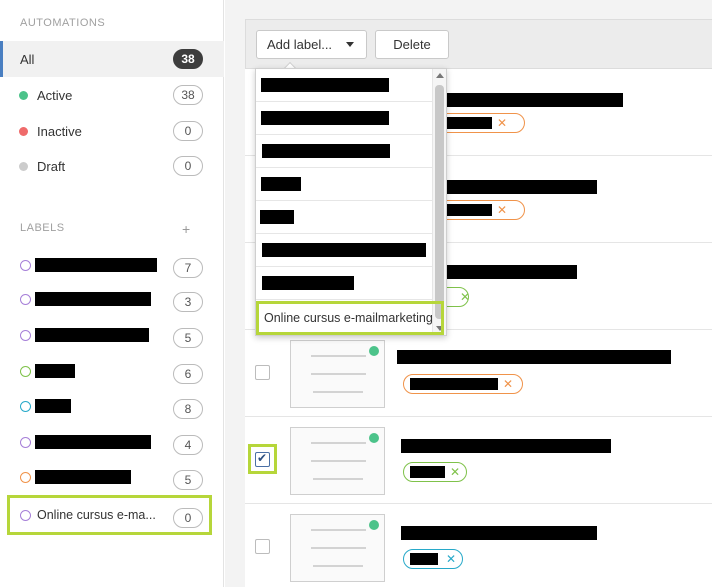 The height and width of the screenshot is (587, 712). I want to click on sidebar-label-item: 7, so click(112, 265).